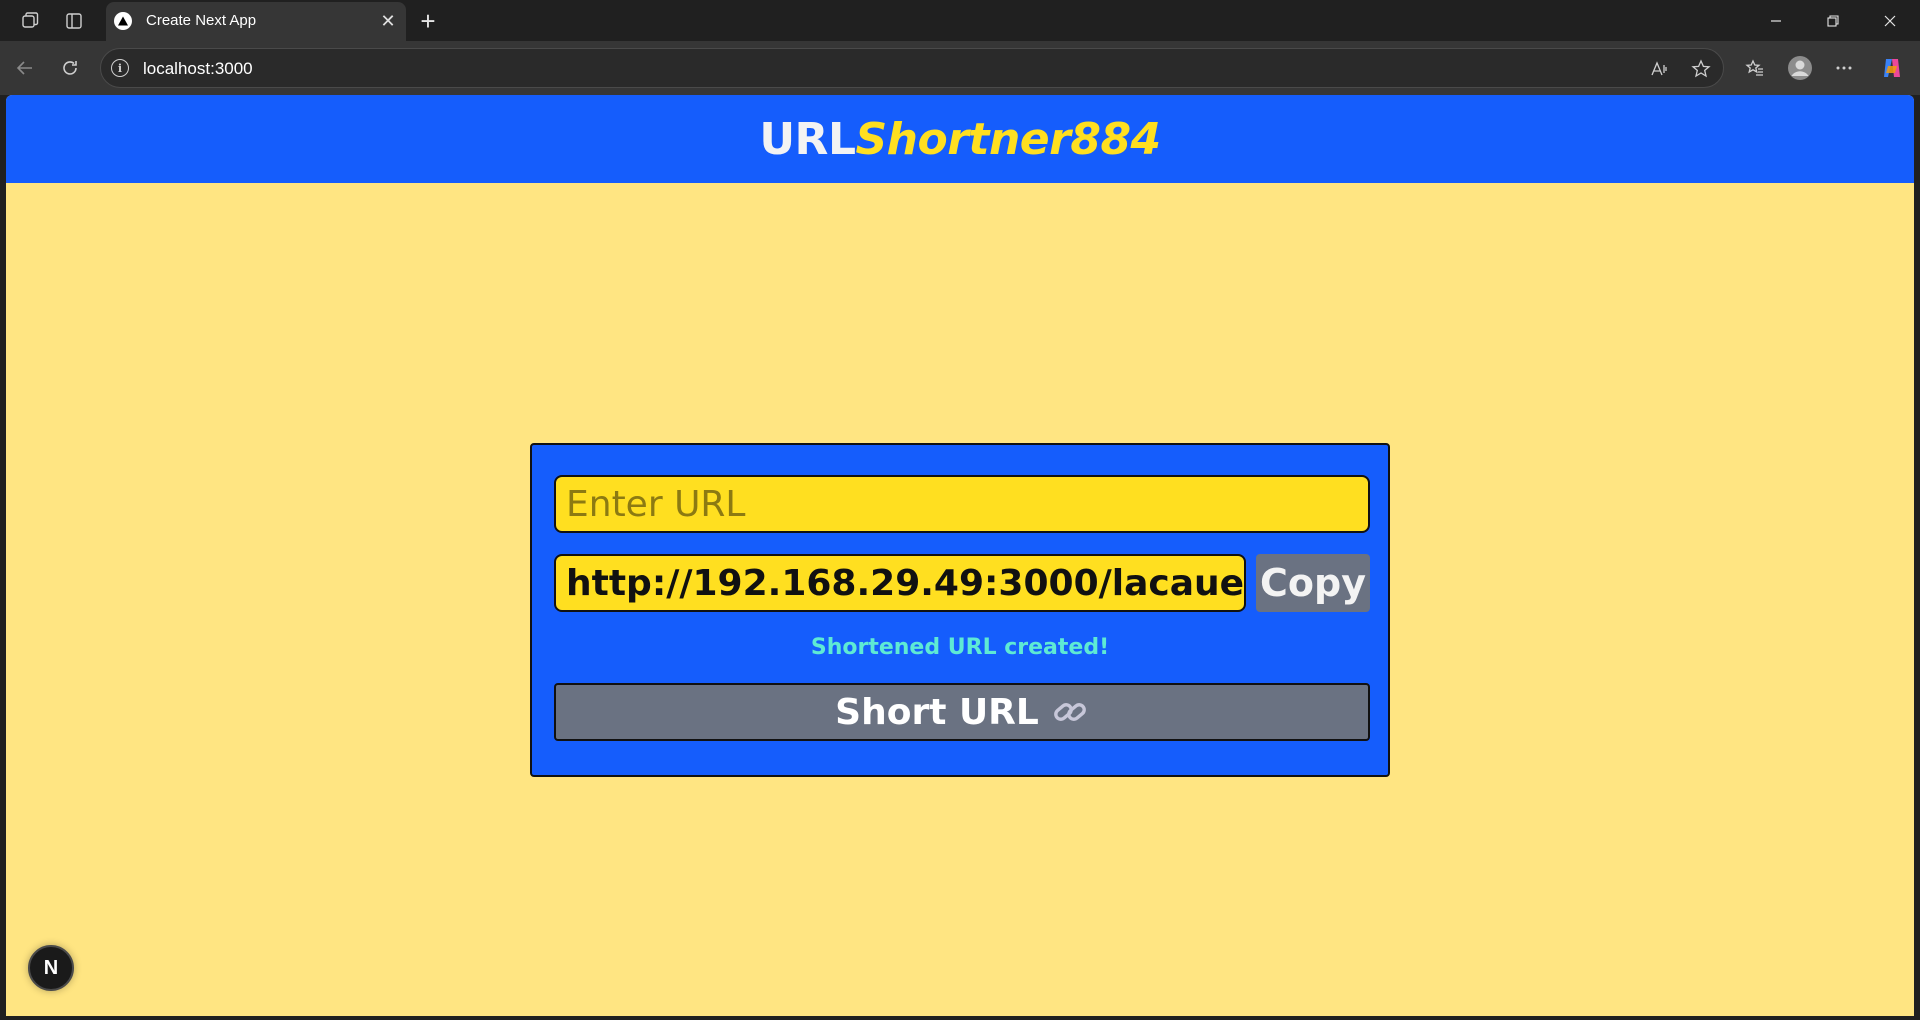 This screenshot has height=1020, width=1920. Describe the element at coordinates (1755, 68) in the screenshot. I see `favorites-icon` at that location.